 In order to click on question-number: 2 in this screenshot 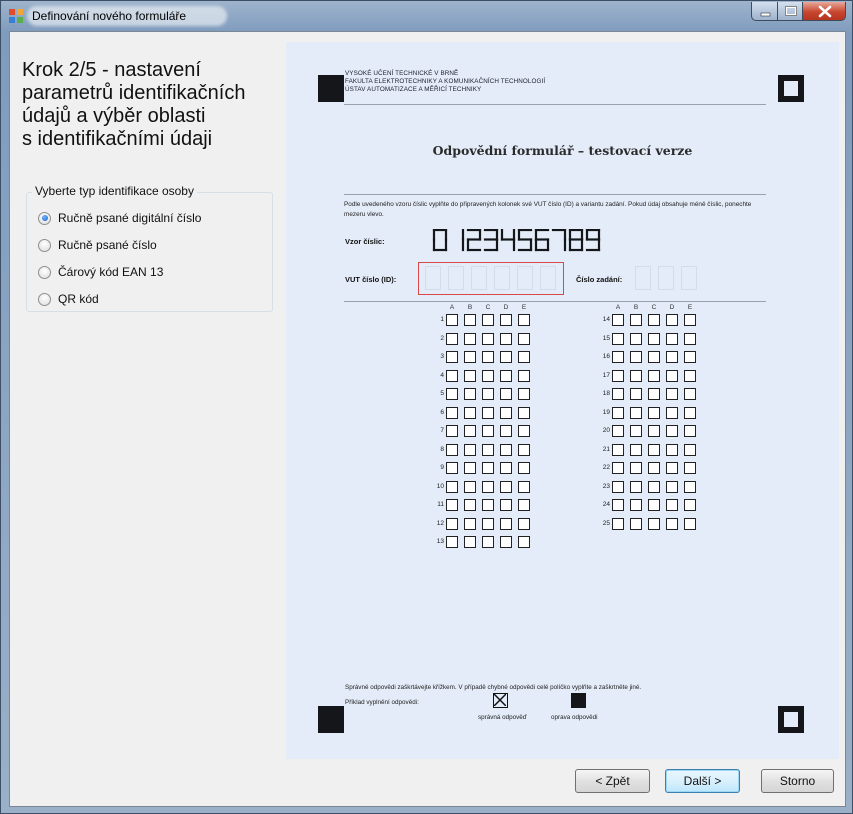, I will do `click(442, 338)`.